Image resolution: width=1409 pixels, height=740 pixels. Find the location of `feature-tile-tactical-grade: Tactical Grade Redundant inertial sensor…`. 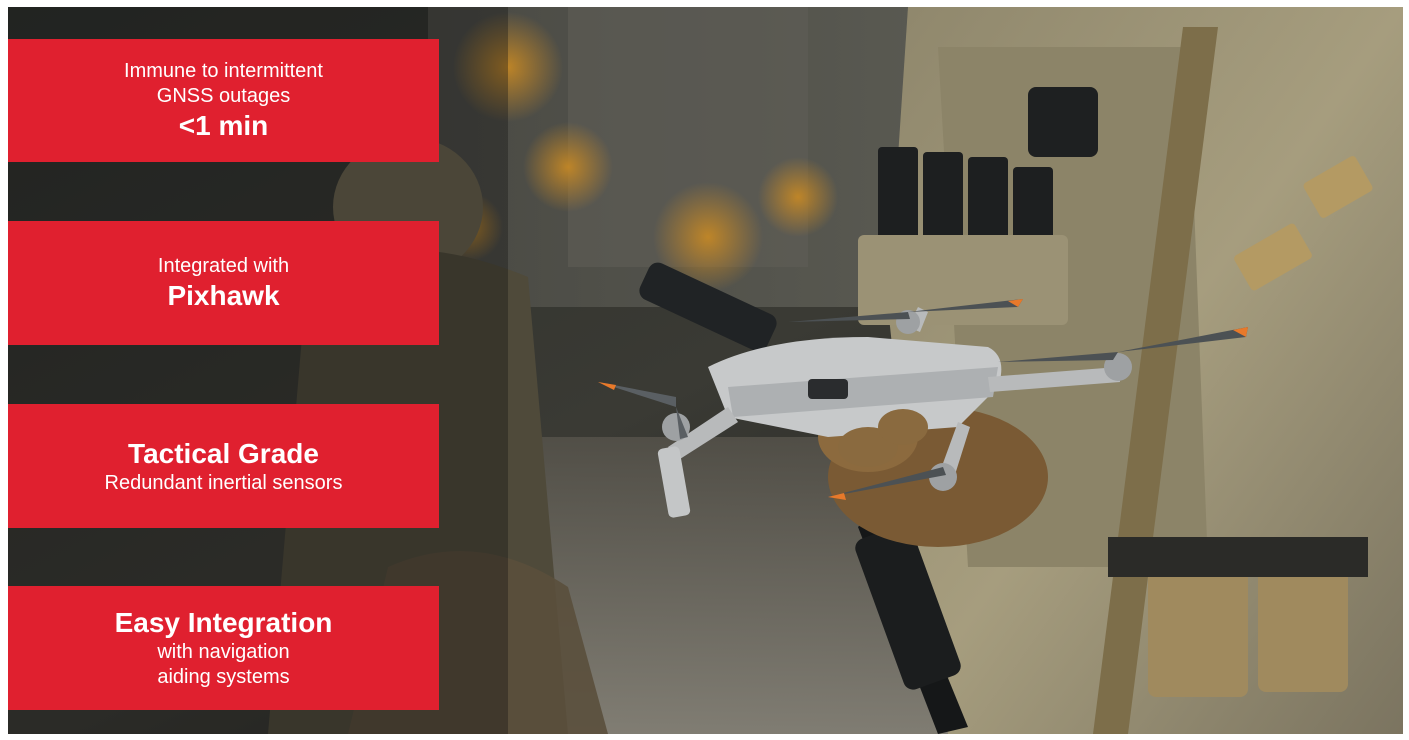

feature-tile-tactical-grade: Tactical Grade Redundant inertial sensor… is located at coordinates (223, 466).